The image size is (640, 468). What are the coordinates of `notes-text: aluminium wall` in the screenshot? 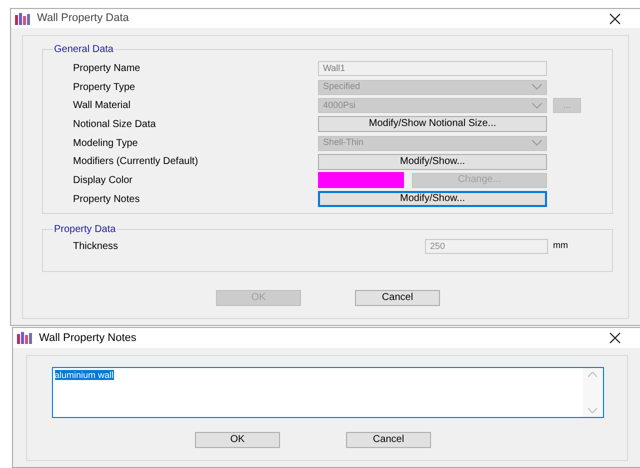 It's located at (84, 375).